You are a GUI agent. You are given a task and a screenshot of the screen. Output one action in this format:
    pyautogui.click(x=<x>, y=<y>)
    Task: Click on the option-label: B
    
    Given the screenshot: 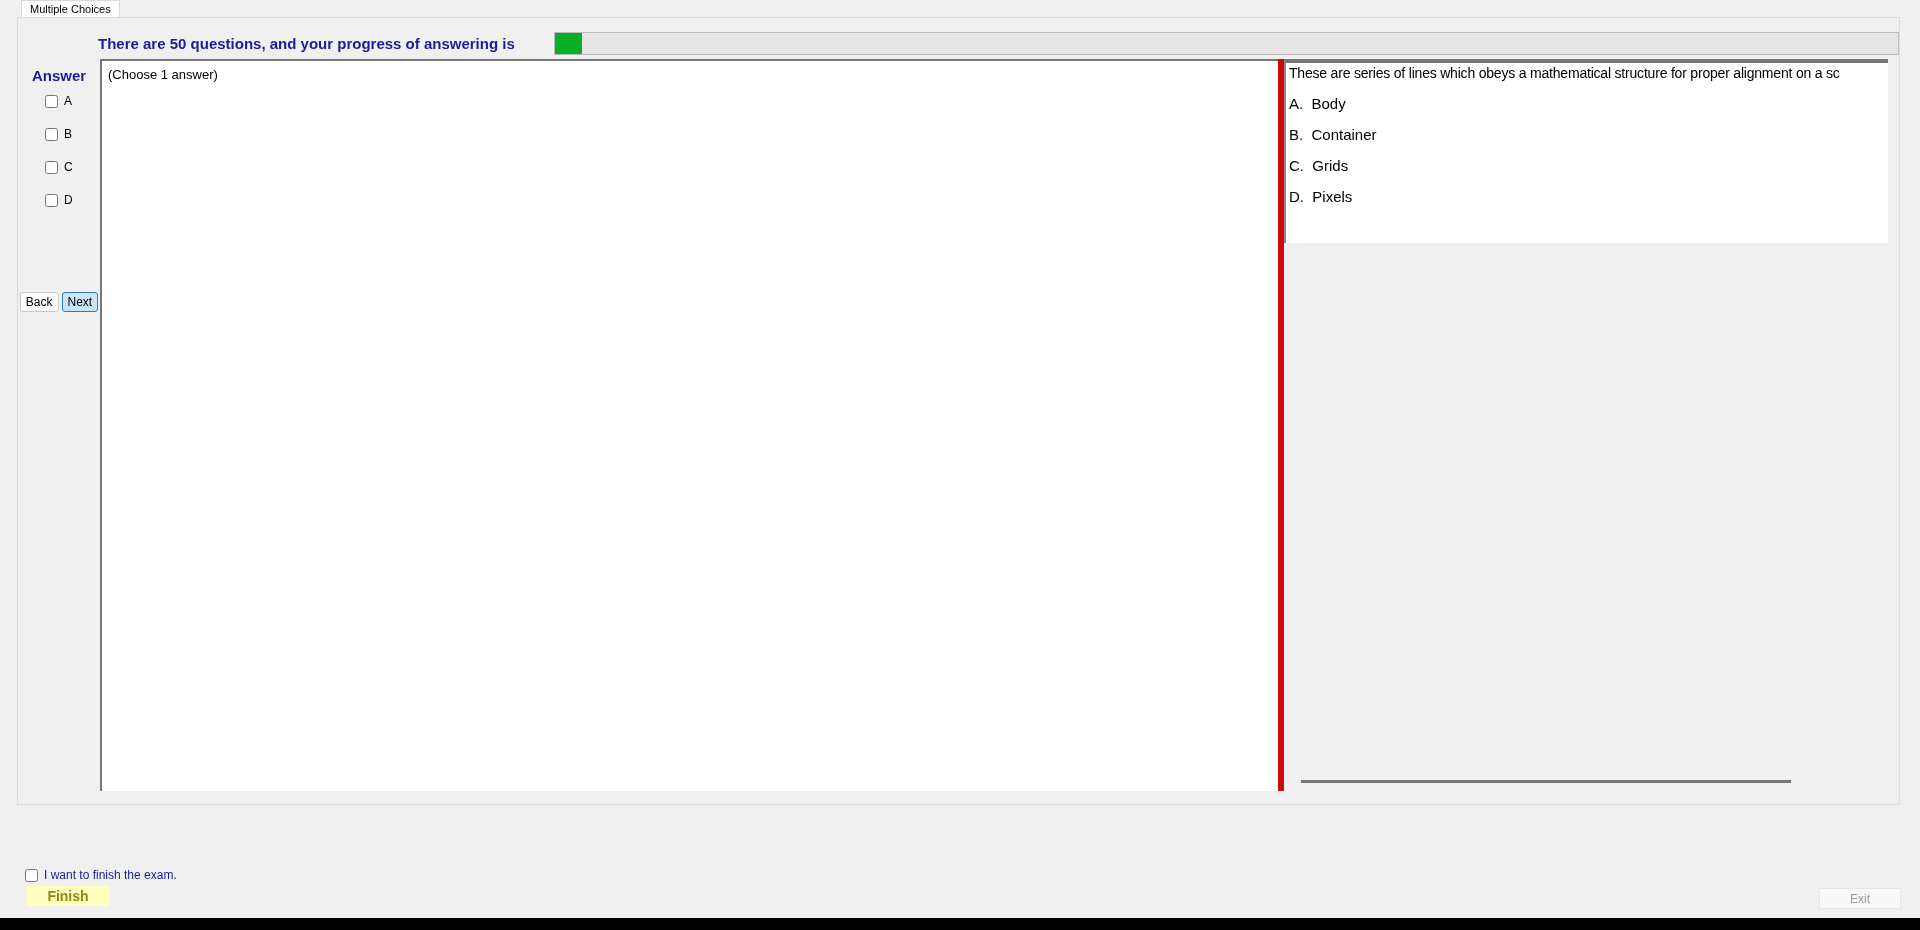 What is the action you would take?
    pyautogui.click(x=68, y=134)
    